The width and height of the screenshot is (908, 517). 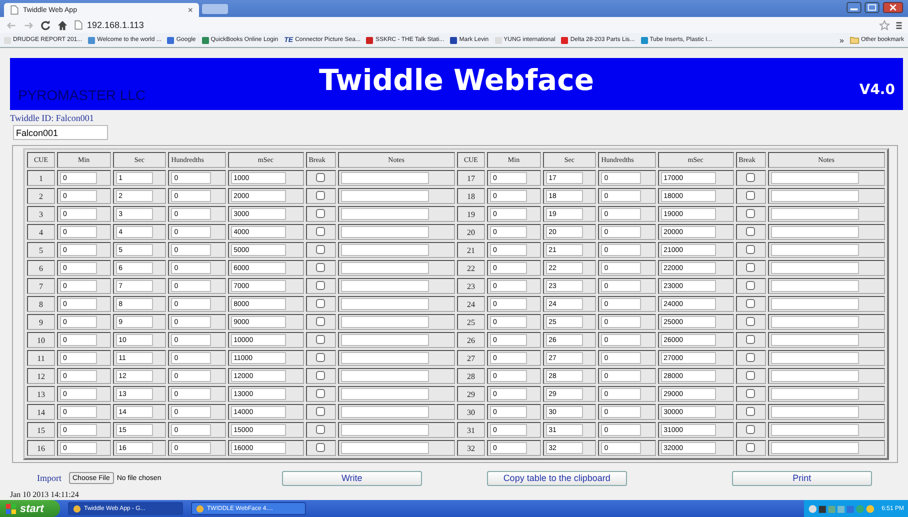 What do you see at coordinates (470, 358) in the screenshot?
I see `cue-number: 27` at bounding box center [470, 358].